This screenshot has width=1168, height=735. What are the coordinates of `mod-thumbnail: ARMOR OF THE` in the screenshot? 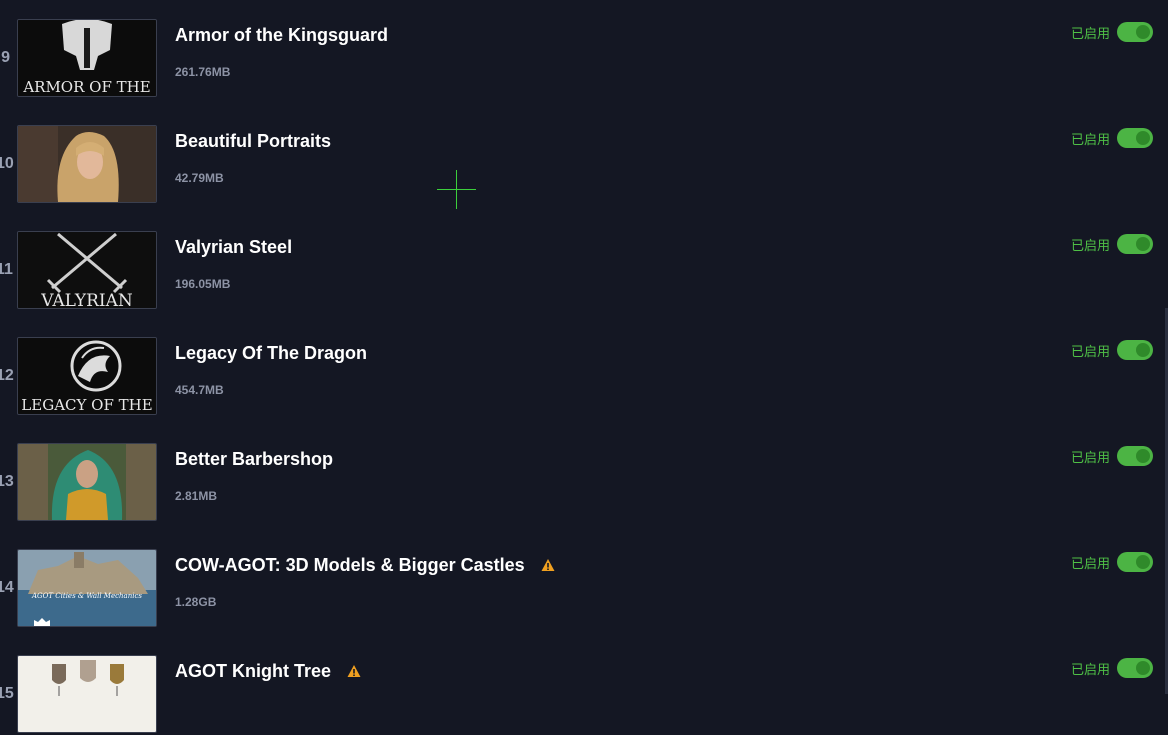 It's located at (87, 58).